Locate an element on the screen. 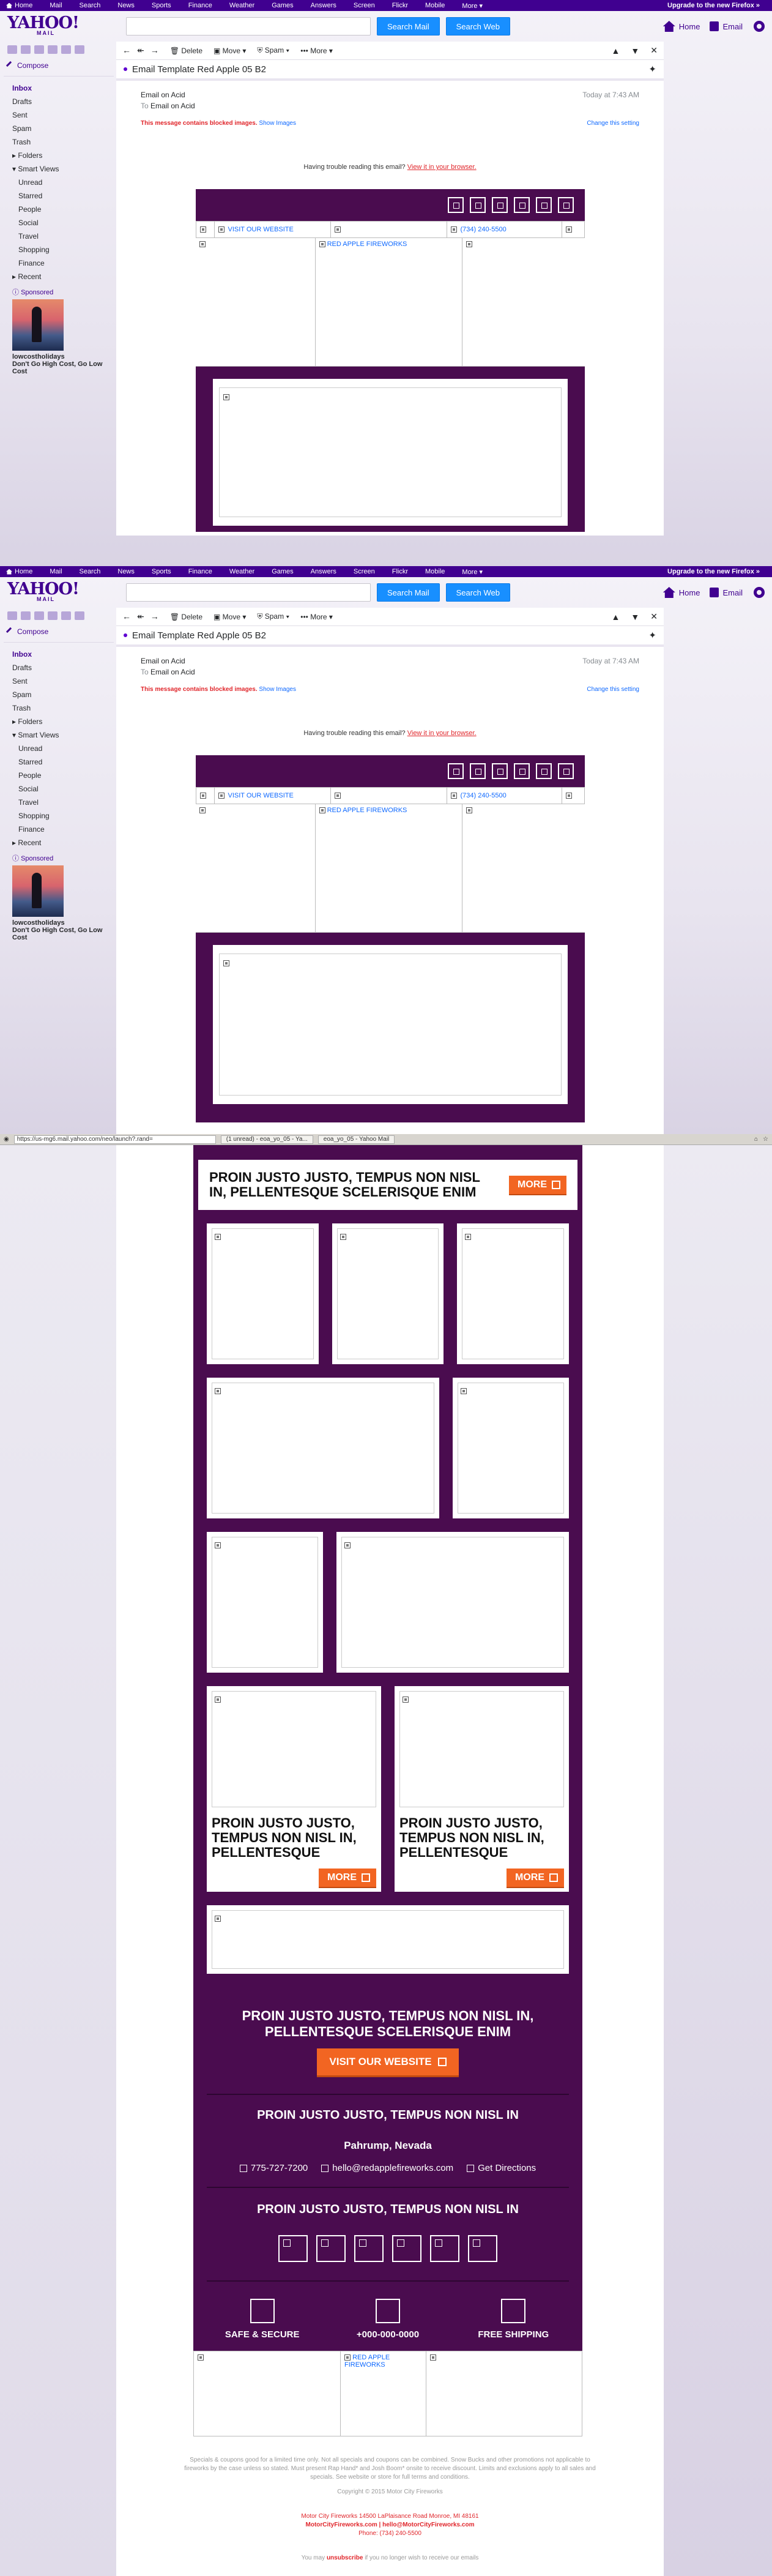 The width and height of the screenshot is (772, 2576). nav-more: More ▾ is located at coordinates (472, 6).